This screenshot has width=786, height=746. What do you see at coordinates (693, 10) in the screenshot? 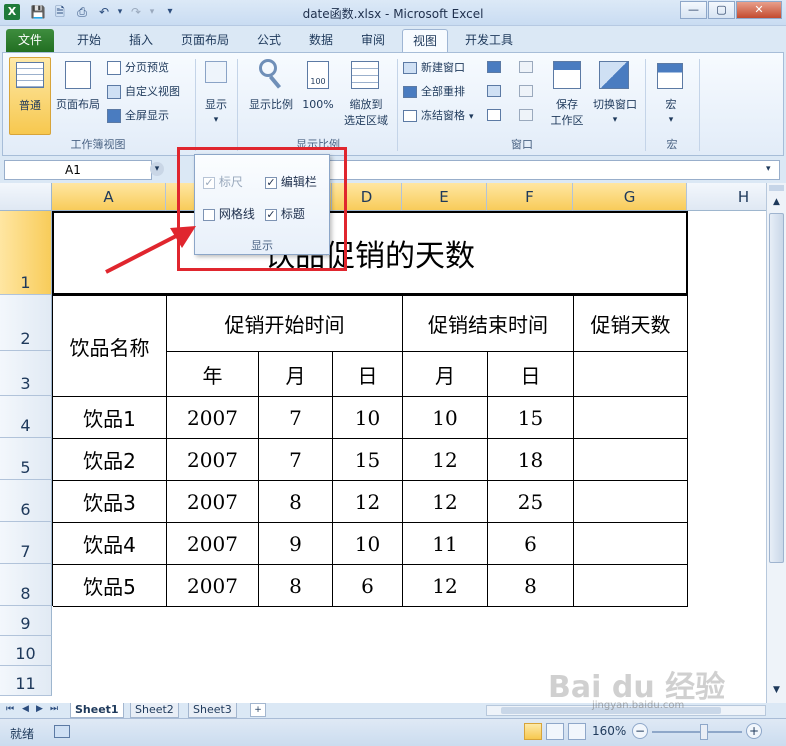
I see `minimize-button: —` at bounding box center [693, 10].